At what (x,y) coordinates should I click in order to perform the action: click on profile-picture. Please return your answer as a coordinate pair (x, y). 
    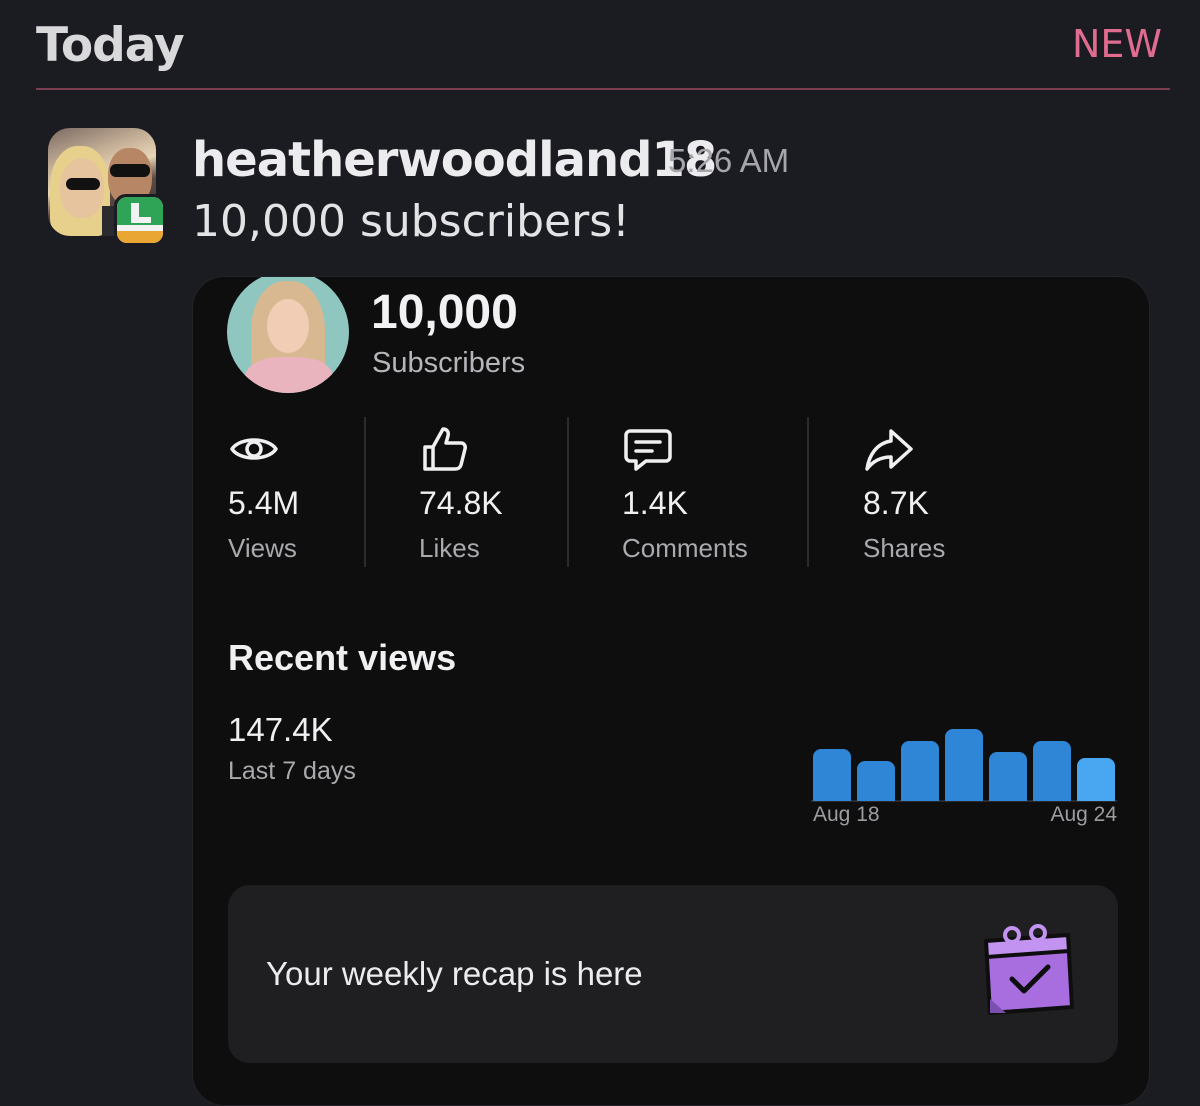
    Looking at the image, I should click on (288, 335).